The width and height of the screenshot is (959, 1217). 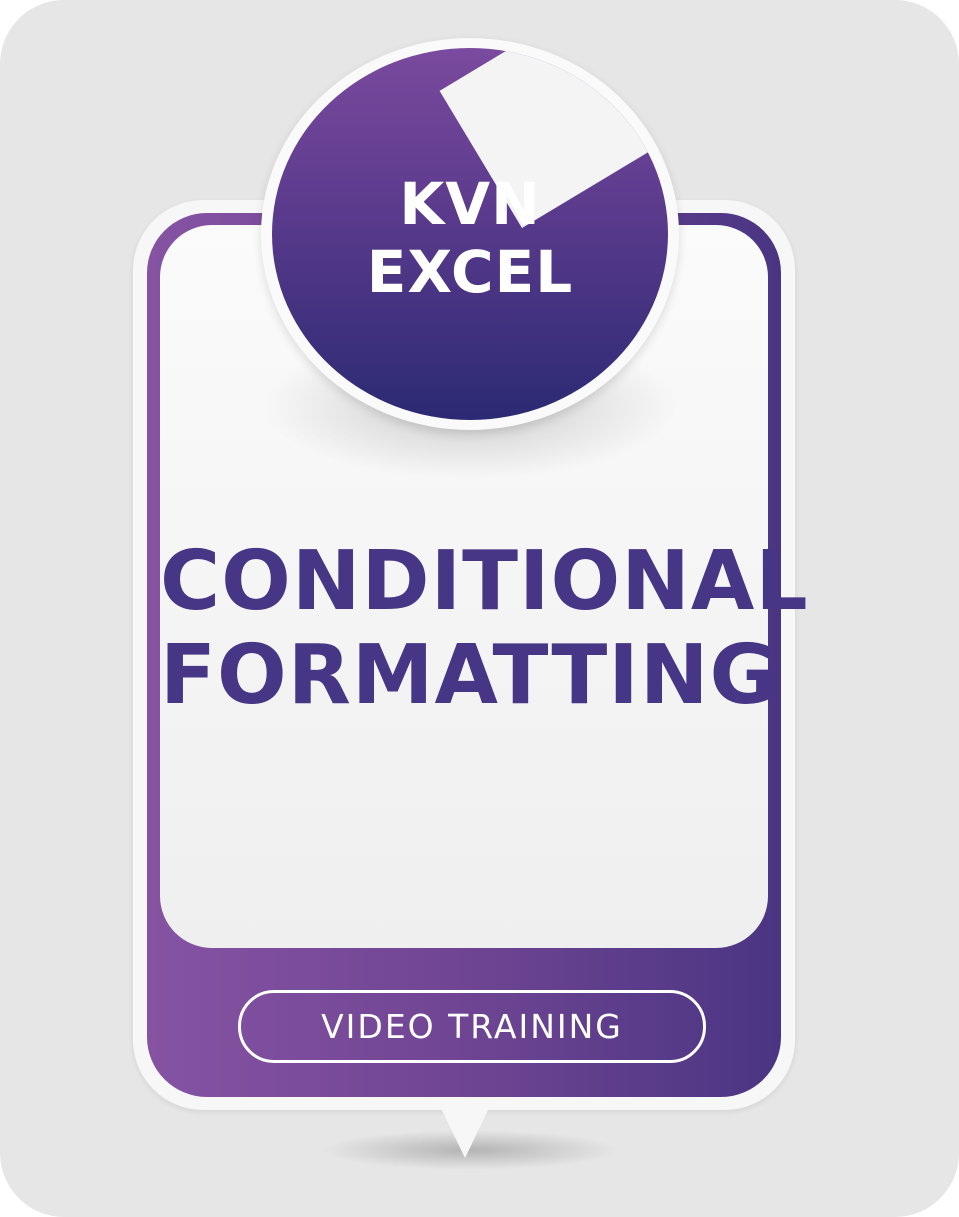 I want to click on badge-text: KVN EXCEL, so click(x=470, y=238).